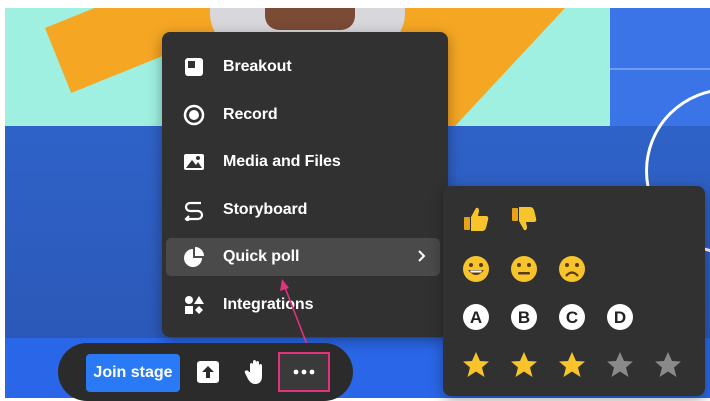 The image size is (710, 401). I want to click on menu-item-label: Breakout, so click(257, 66).